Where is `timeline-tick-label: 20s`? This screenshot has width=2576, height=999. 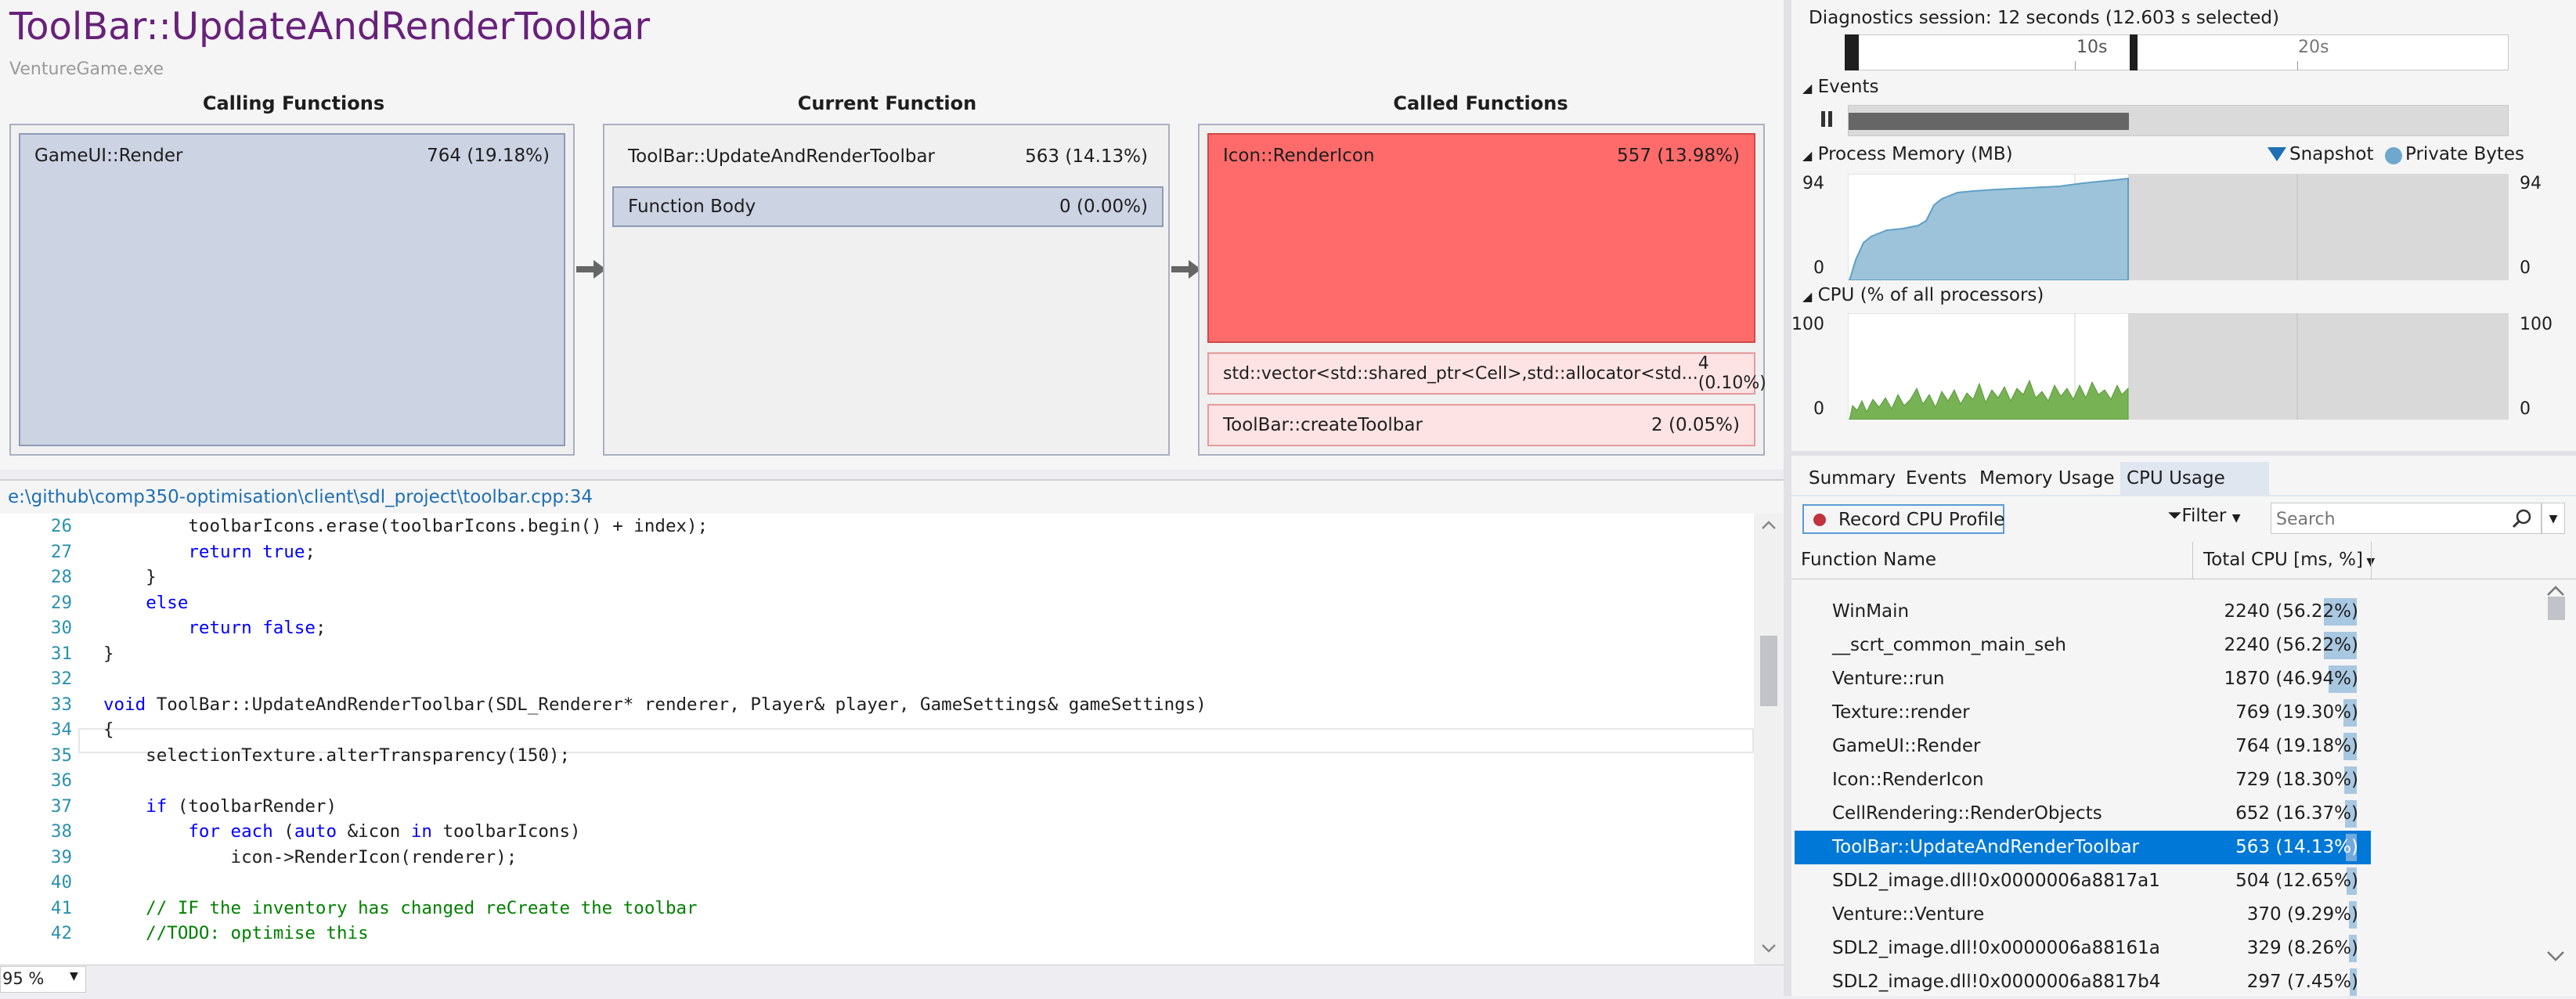
timeline-tick-label: 20s is located at coordinates (2313, 47).